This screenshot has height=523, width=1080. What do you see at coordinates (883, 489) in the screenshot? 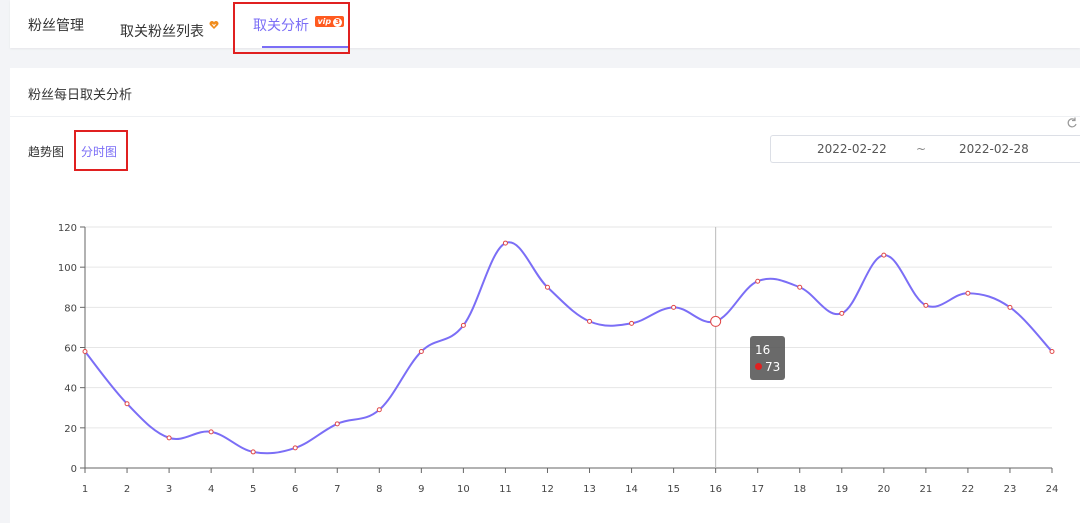
I see `x-tick-label: 20` at bounding box center [883, 489].